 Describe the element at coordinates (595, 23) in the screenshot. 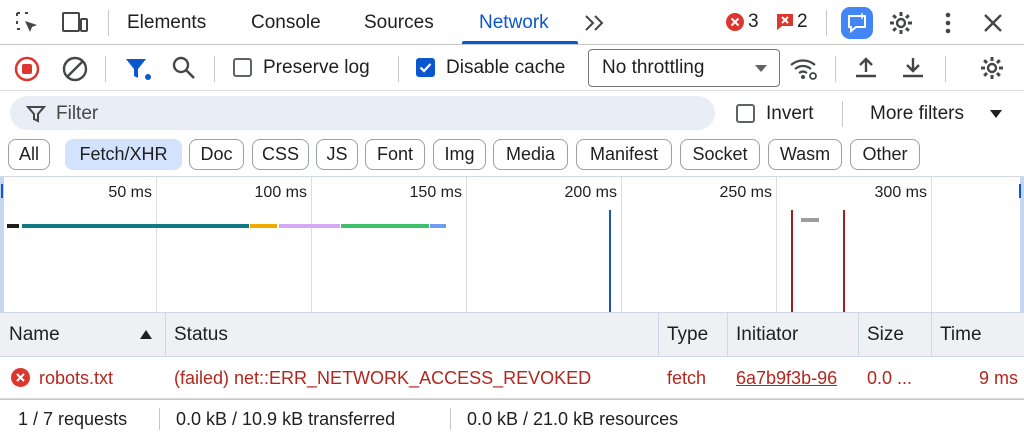

I see `more-tabs-icon` at that location.